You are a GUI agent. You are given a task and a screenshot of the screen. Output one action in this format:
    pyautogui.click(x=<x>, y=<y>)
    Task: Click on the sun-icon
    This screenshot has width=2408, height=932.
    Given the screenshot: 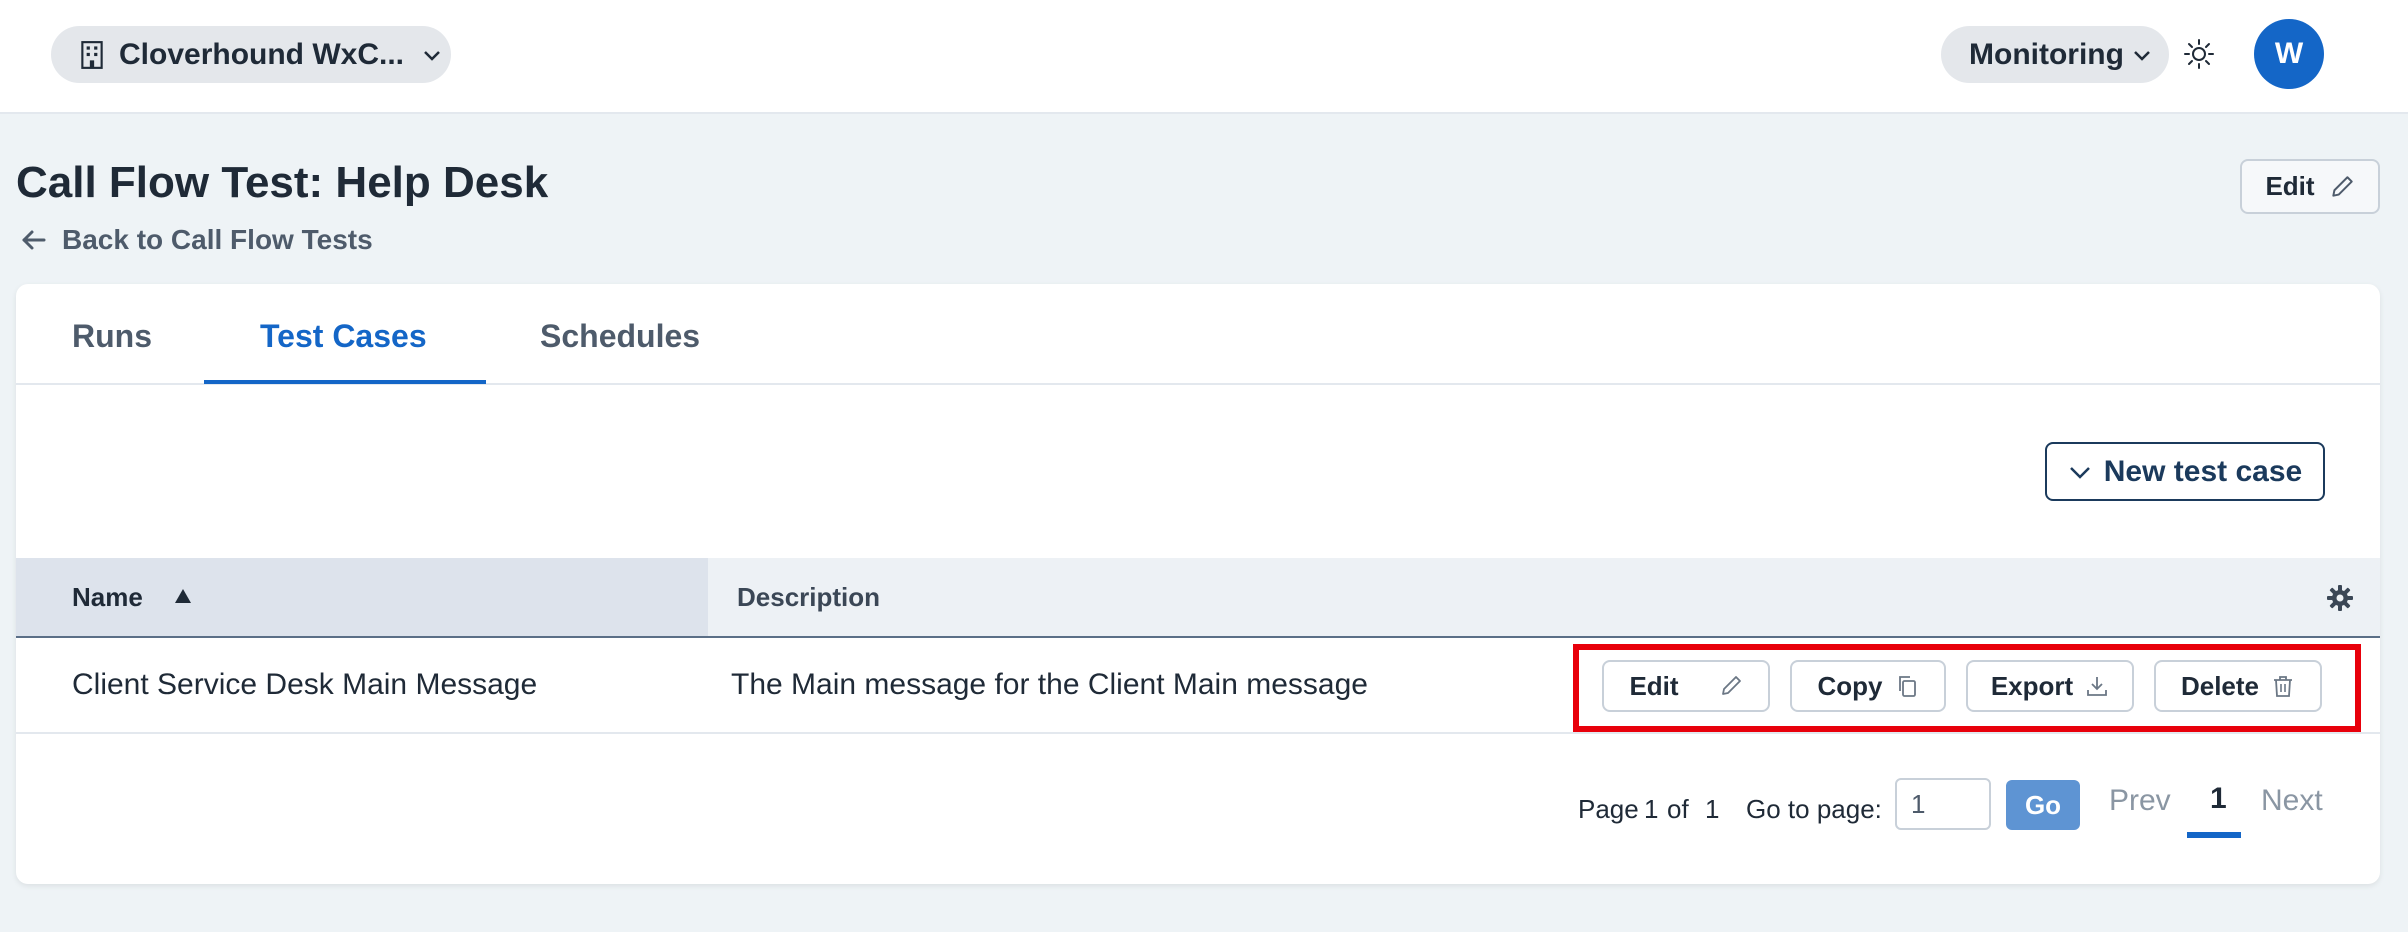 What is the action you would take?
    pyautogui.click(x=2199, y=54)
    